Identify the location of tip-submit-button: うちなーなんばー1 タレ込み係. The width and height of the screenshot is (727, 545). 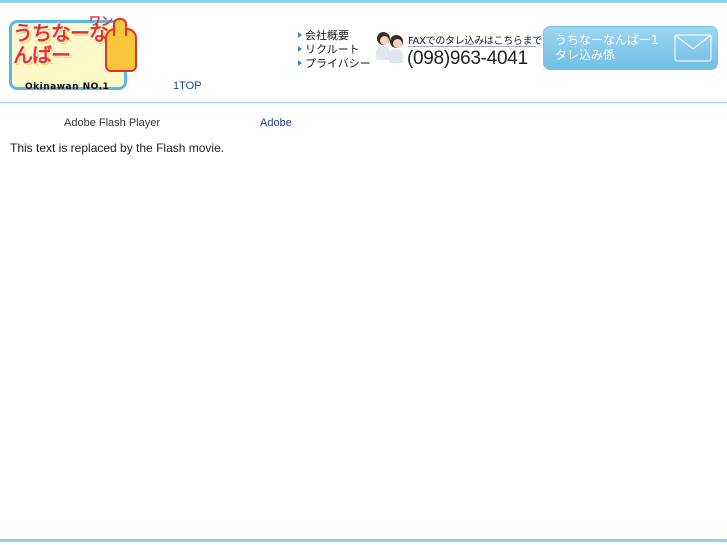
(630, 48).